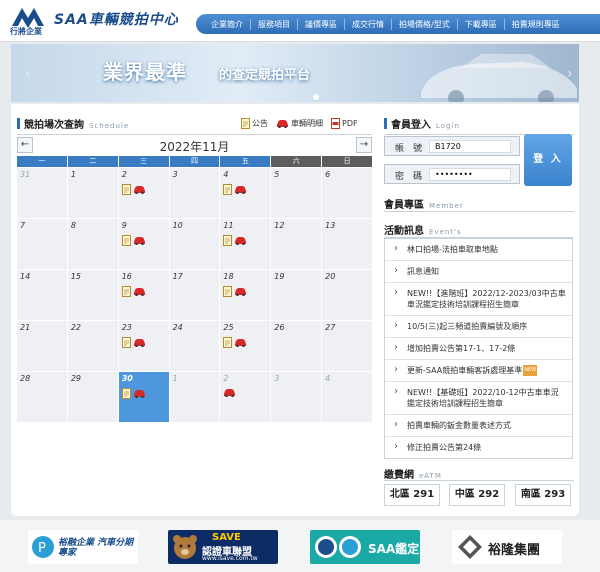 The image size is (600, 572). Describe the element at coordinates (177, 225) in the screenshot. I see `day-number: 10` at that location.